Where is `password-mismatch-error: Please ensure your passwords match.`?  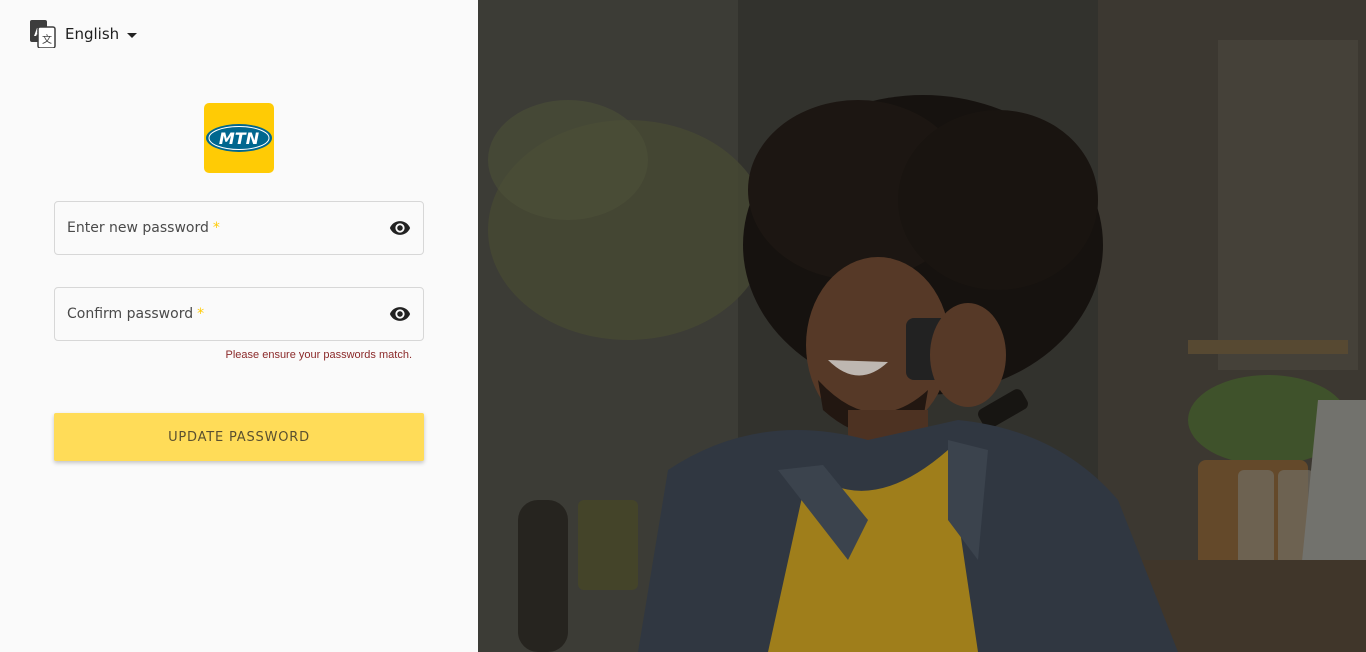
password-mismatch-error: Please ensure your passwords match. is located at coordinates (318, 355).